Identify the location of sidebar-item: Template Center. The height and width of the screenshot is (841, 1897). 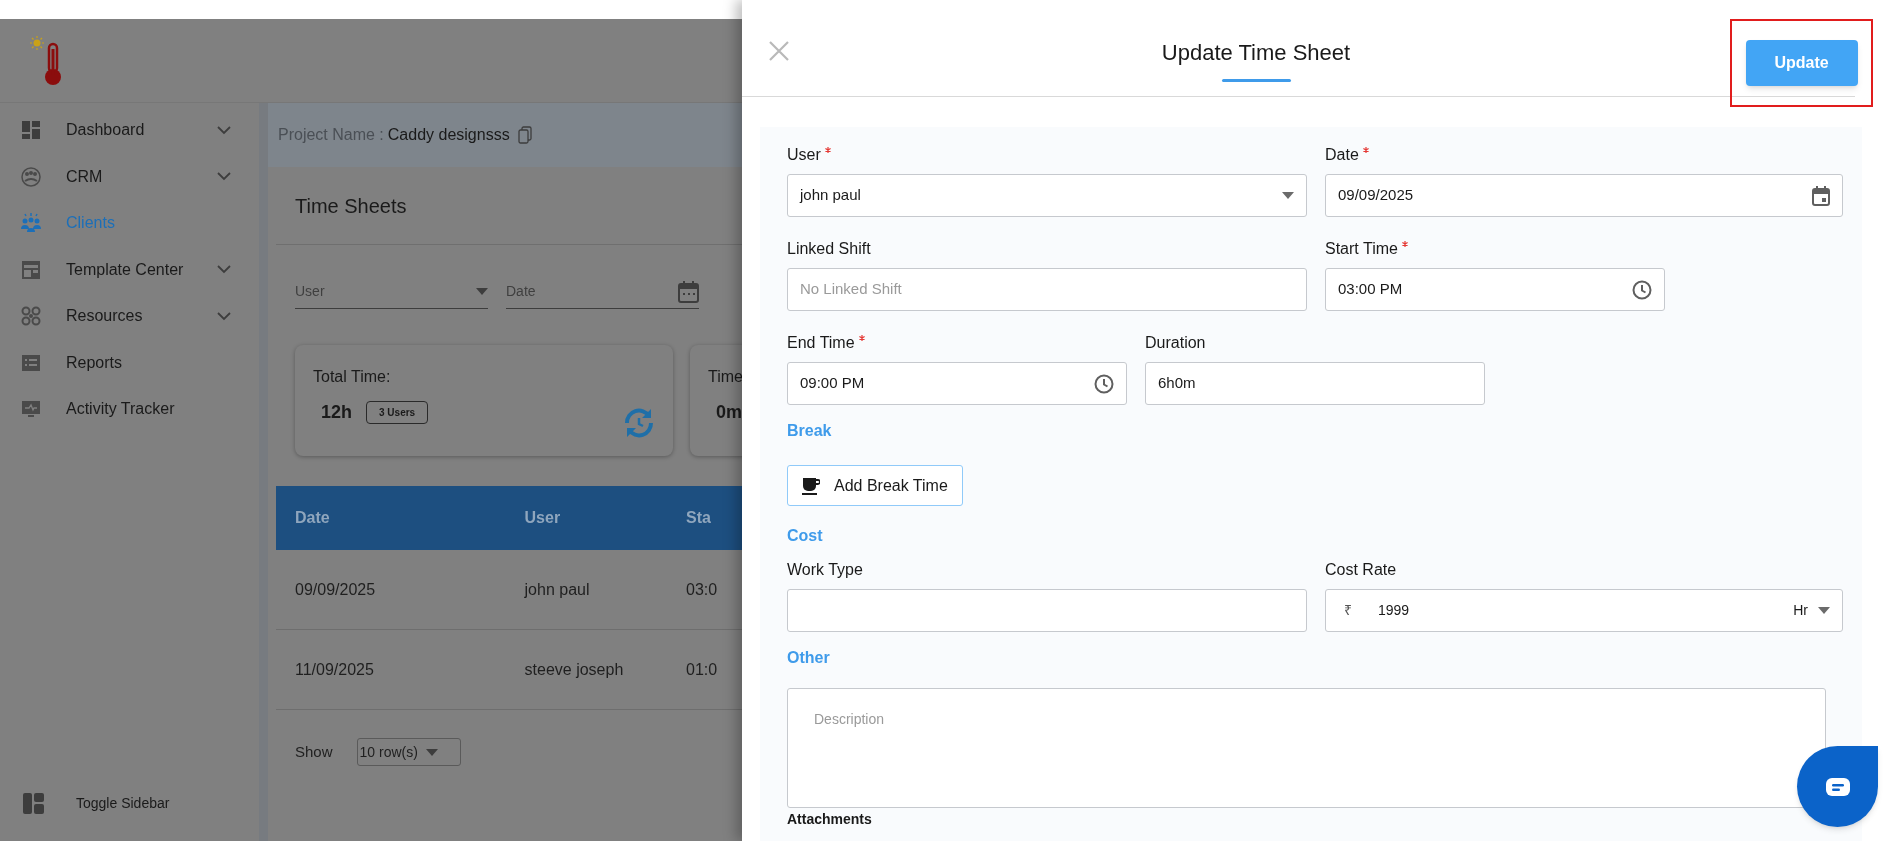
(129, 269).